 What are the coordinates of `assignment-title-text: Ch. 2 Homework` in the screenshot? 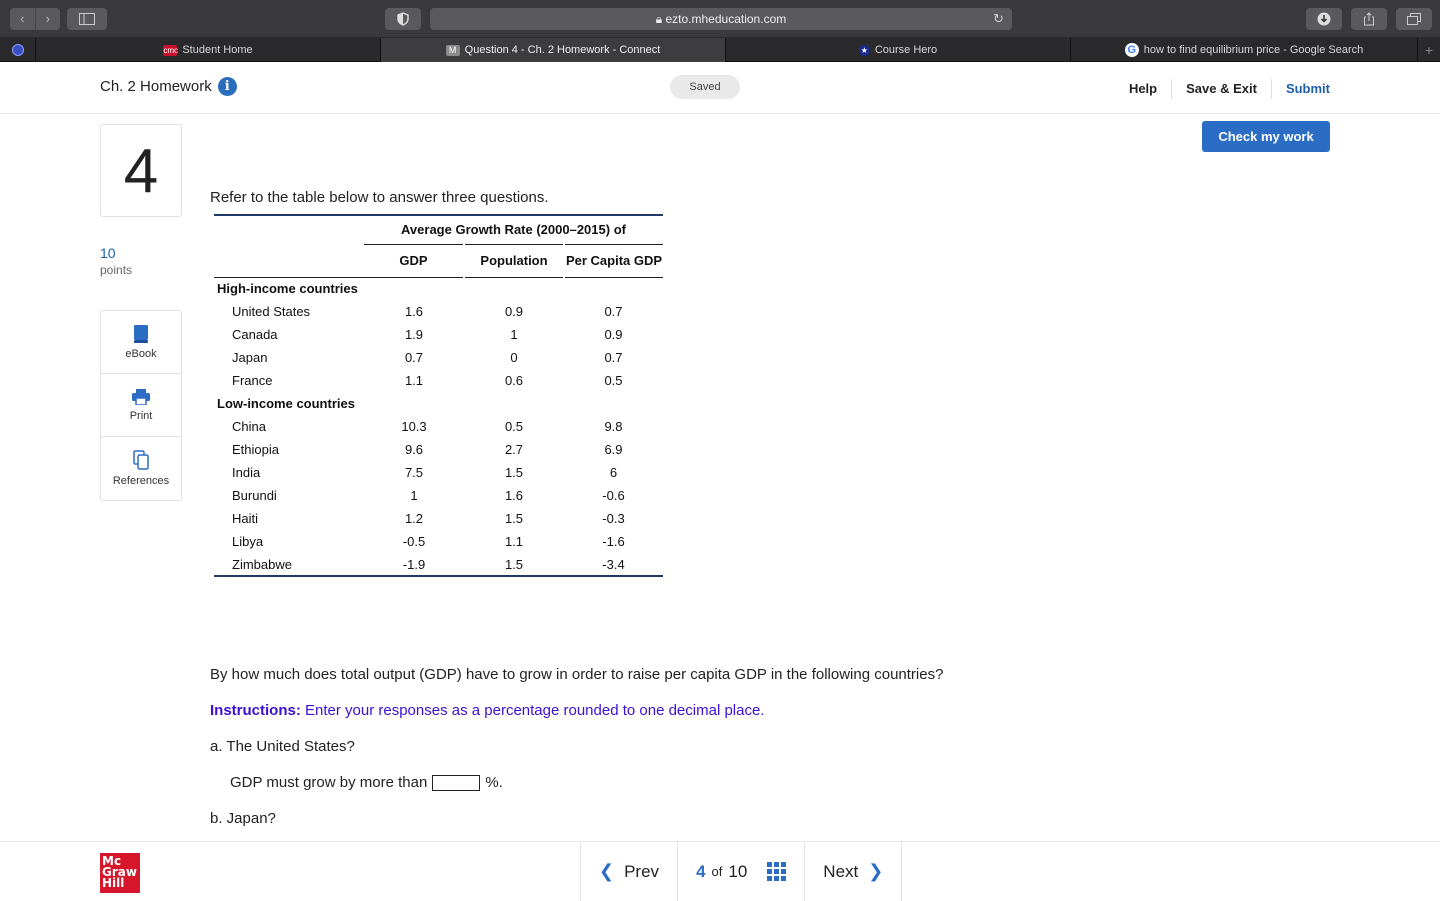 It's located at (156, 86).